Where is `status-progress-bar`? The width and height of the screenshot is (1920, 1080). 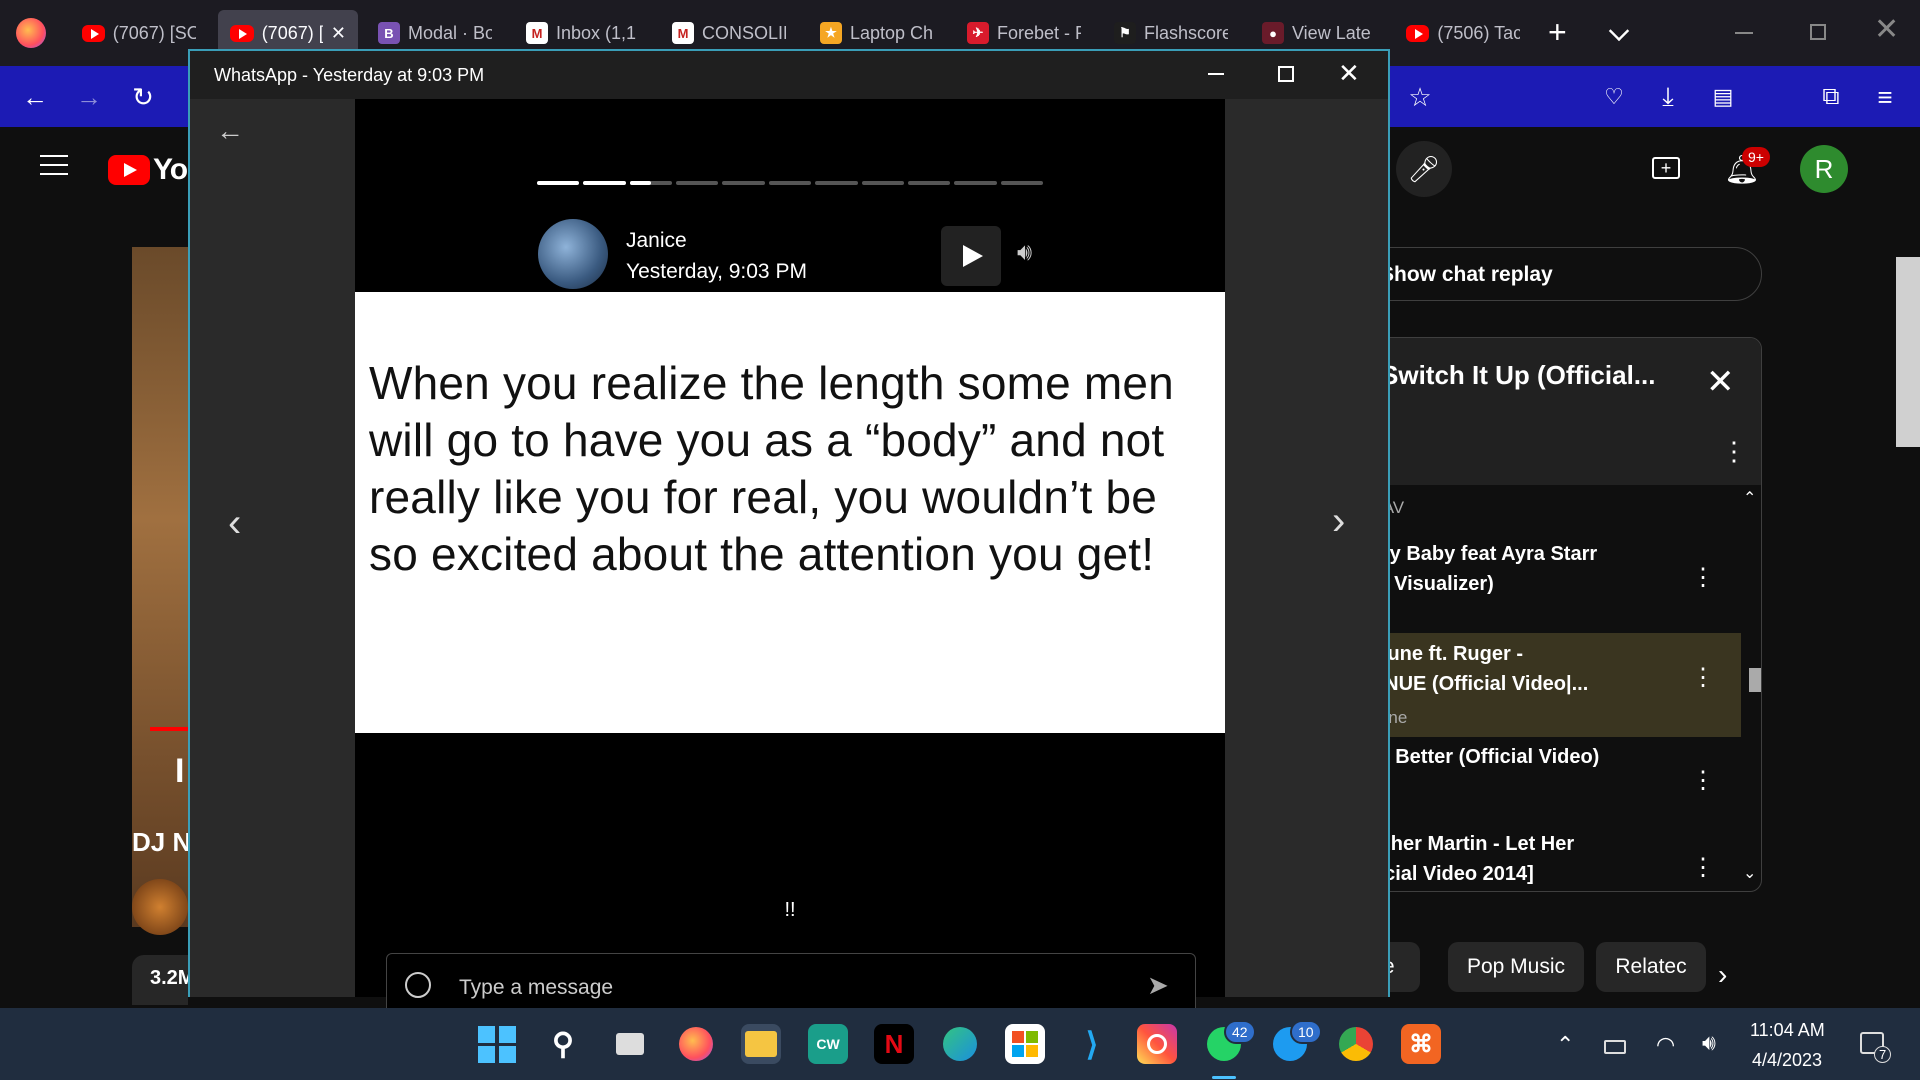
status-progress-bar is located at coordinates (790, 183).